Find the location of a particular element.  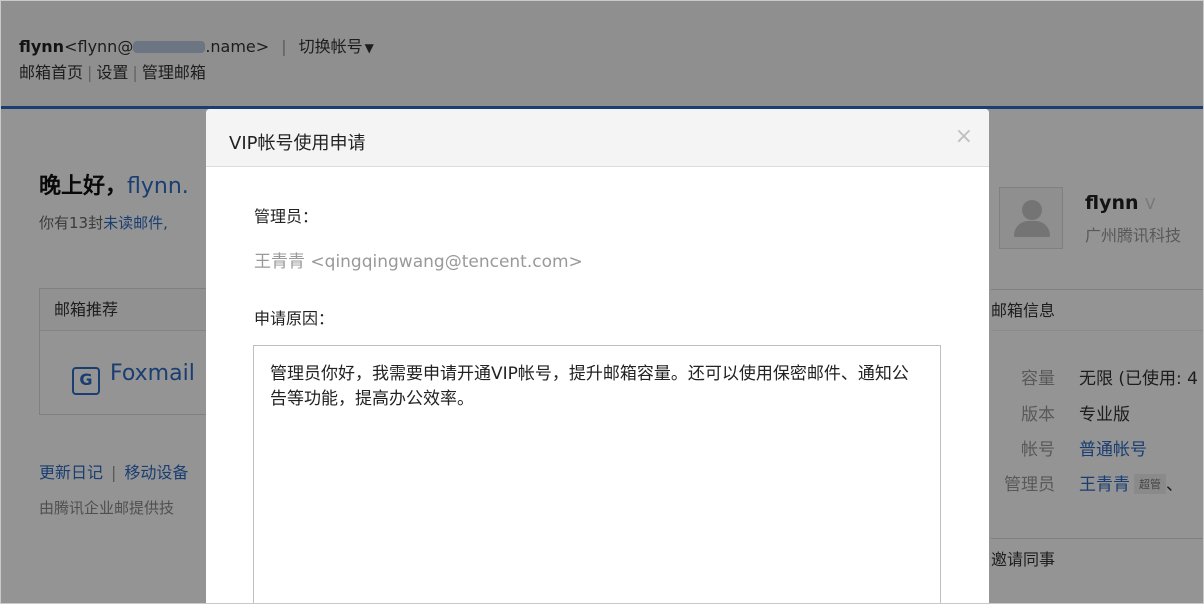

close-icon: × is located at coordinates (964, 136).